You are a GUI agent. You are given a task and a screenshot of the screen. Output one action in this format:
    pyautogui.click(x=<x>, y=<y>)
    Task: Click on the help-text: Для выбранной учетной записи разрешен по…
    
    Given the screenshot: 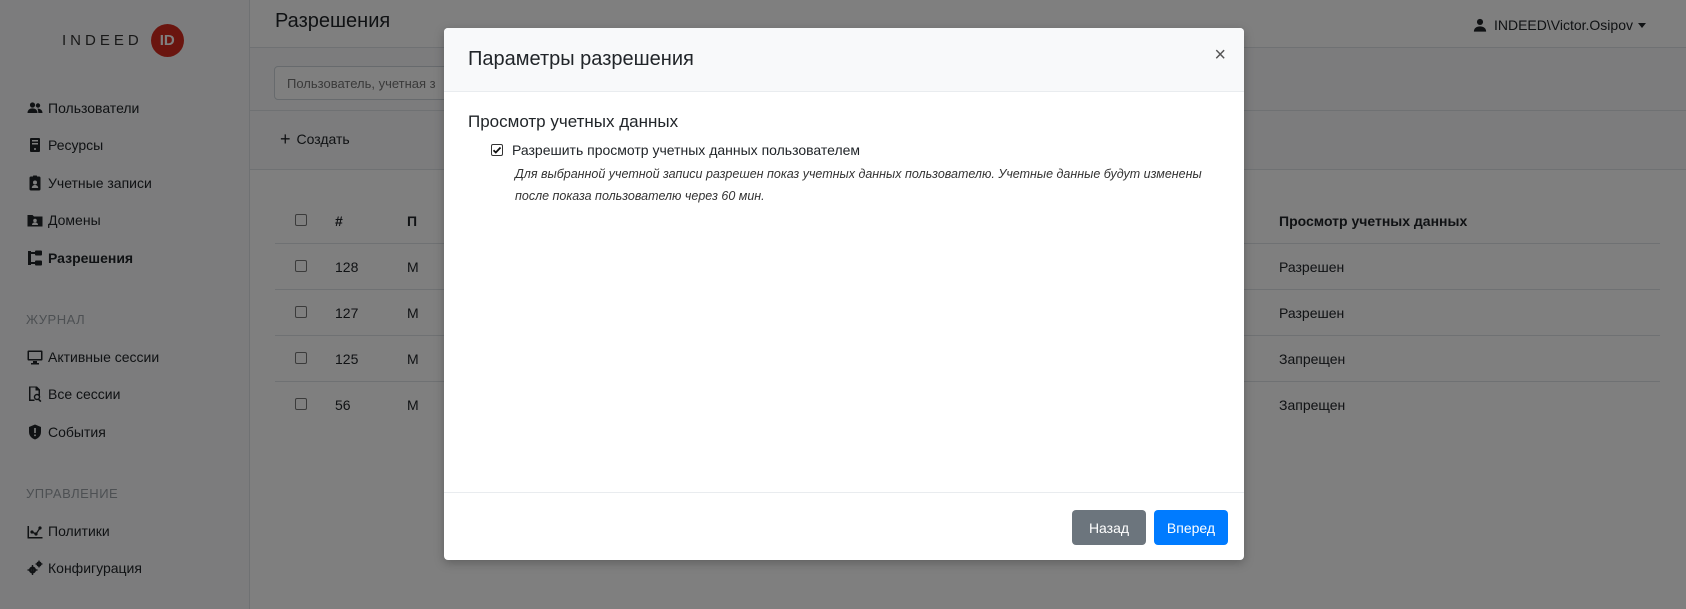 What is the action you would take?
    pyautogui.click(x=858, y=185)
    